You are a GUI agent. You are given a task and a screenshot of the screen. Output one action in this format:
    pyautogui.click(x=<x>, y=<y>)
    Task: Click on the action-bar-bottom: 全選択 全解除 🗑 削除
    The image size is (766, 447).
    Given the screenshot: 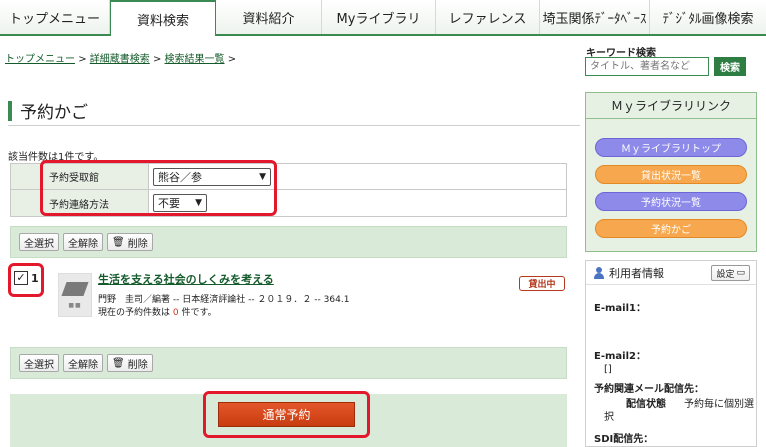 What is the action you would take?
    pyautogui.click(x=288, y=363)
    